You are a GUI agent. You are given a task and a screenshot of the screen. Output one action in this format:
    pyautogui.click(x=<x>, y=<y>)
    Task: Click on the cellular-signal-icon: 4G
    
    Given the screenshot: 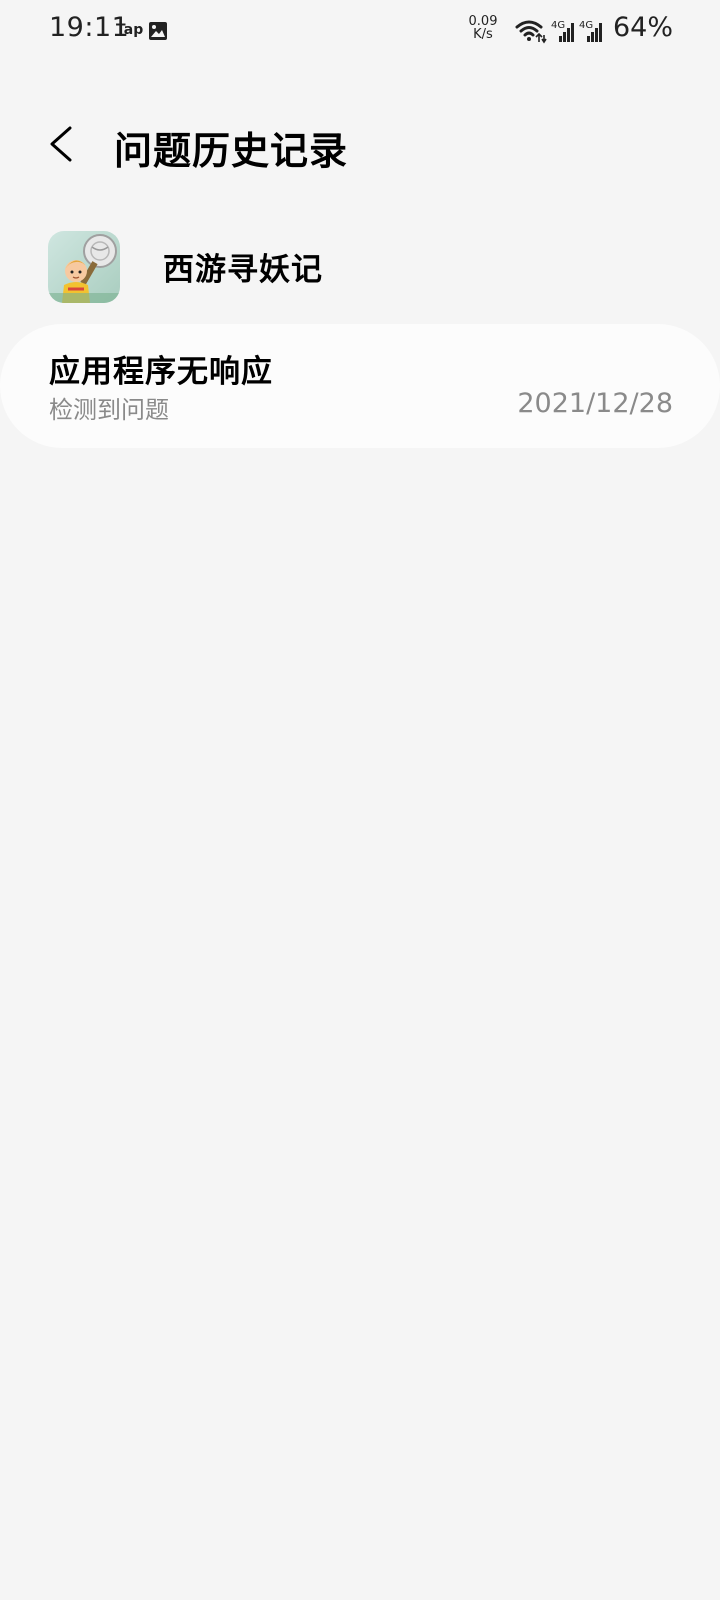 What is the action you would take?
    pyautogui.click(x=564, y=31)
    